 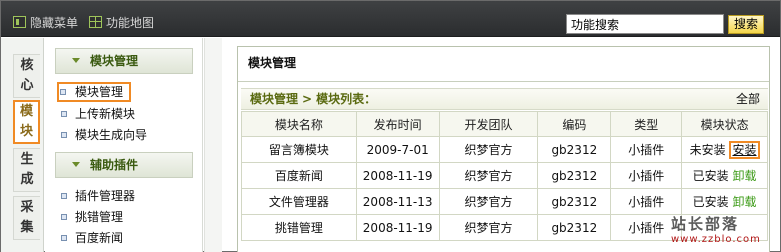 What do you see at coordinates (346, 99) in the screenshot?
I see `breadcrumb-module-list: 模块列表：` at bounding box center [346, 99].